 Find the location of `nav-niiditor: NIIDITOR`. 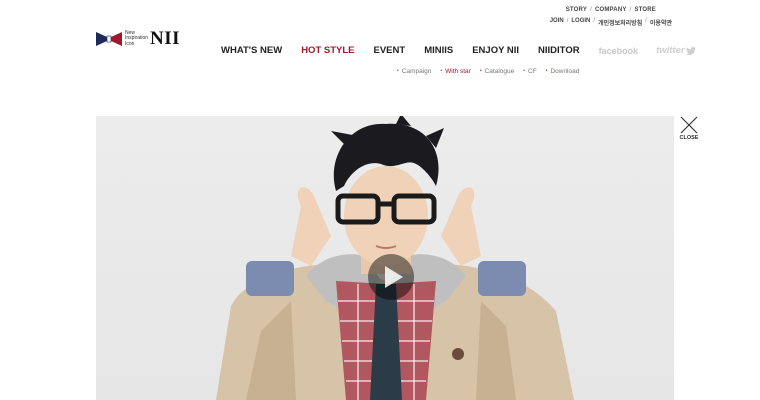

nav-niiditor: NIIDITOR is located at coordinates (559, 50).